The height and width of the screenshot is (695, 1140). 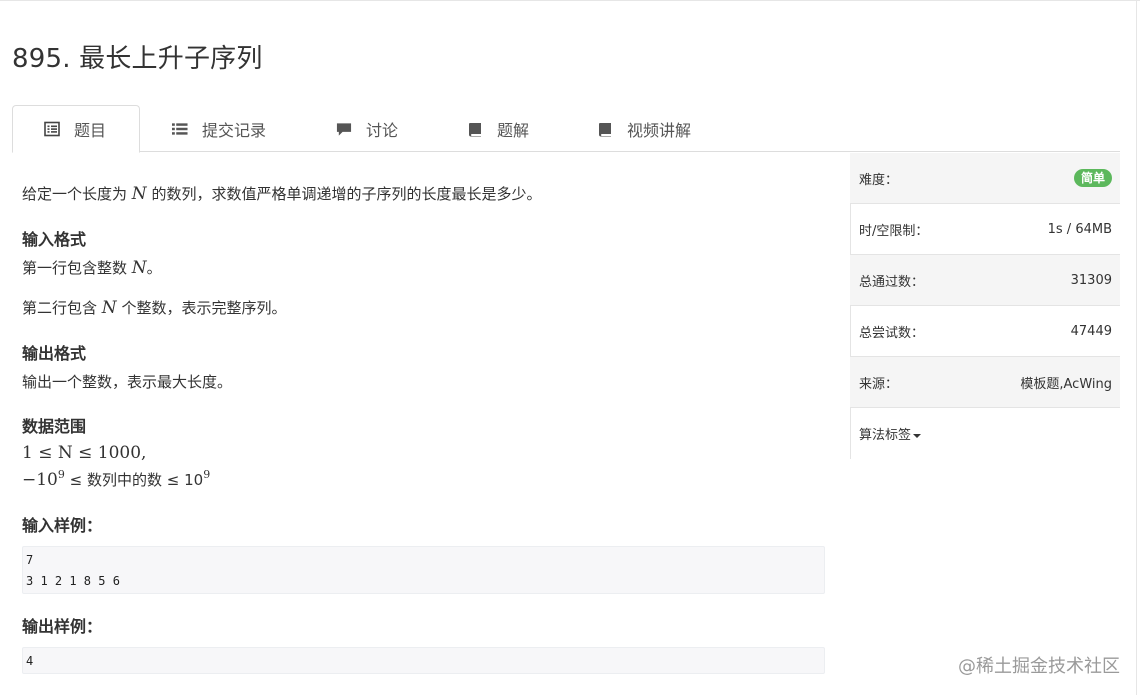 I want to click on input-format-heading: 输入格式, so click(x=54, y=239).